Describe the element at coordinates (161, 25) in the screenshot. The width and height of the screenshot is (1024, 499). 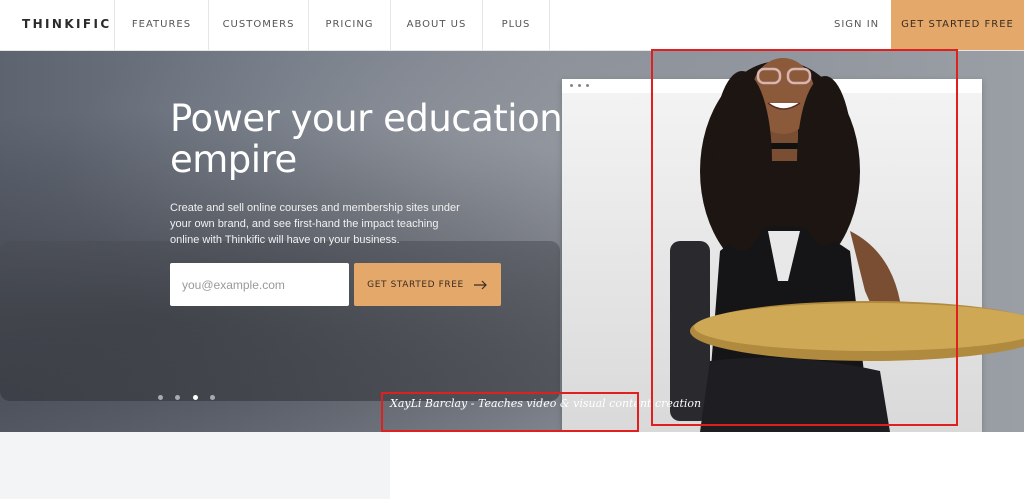
I see `nav-item-features: FEATURES` at that location.